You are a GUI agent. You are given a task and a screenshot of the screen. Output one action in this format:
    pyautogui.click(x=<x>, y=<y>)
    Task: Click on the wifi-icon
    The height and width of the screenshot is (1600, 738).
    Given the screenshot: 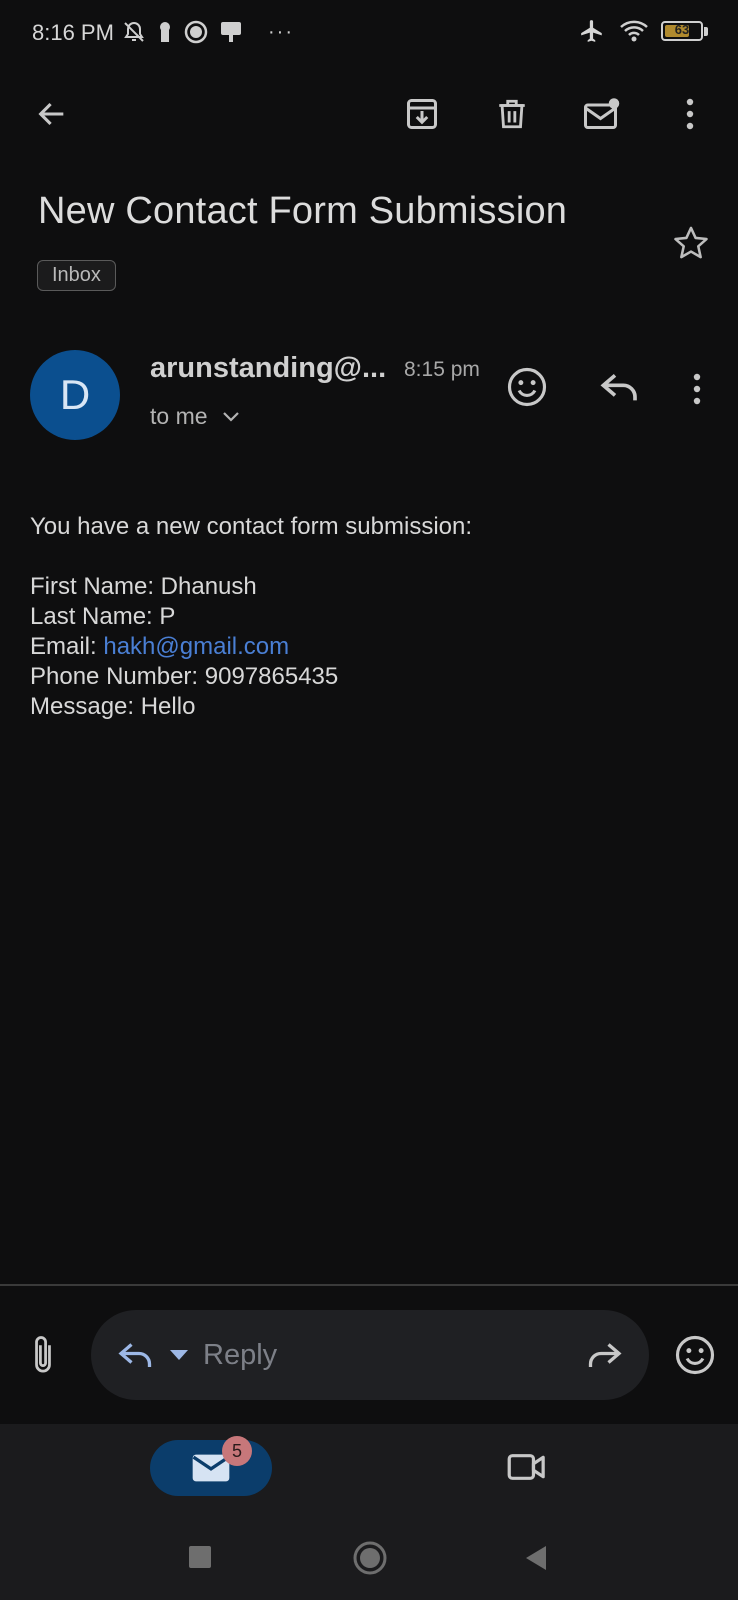 What is the action you would take?
    pyautogui.click(x=634, y=31)
    